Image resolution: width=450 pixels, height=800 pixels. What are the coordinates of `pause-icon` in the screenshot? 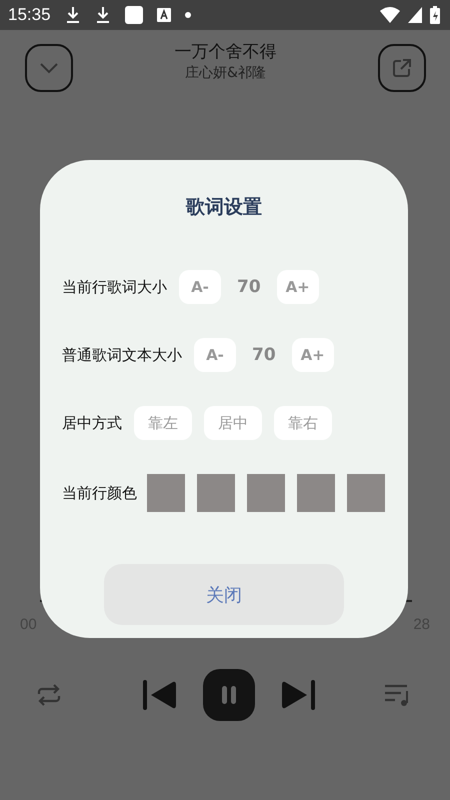 It's located at (229, 695).